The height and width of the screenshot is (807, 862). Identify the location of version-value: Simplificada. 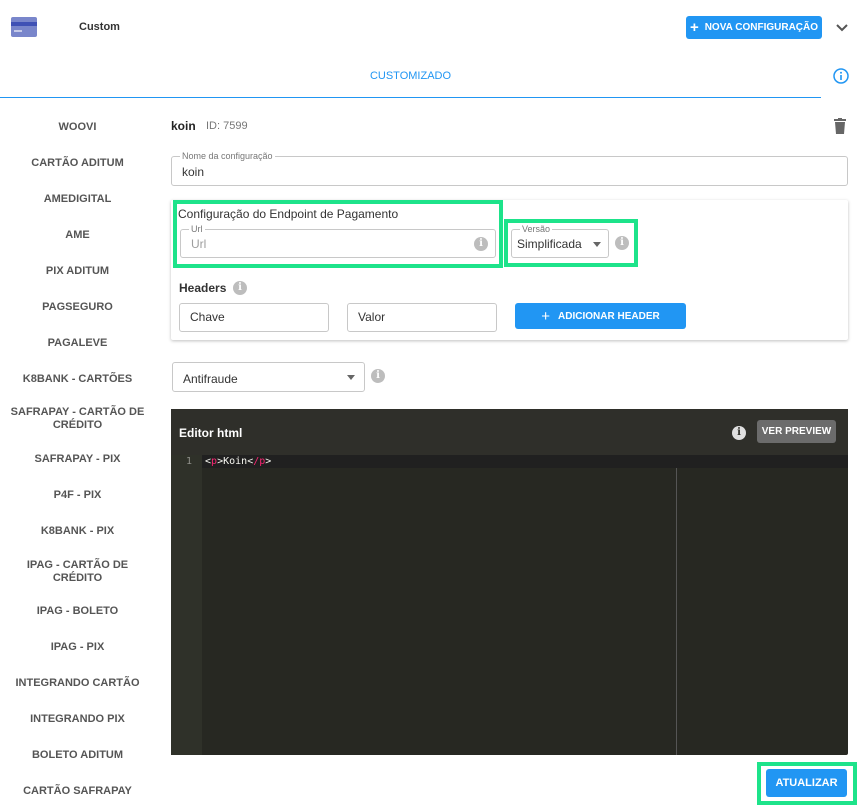
(549, 244).